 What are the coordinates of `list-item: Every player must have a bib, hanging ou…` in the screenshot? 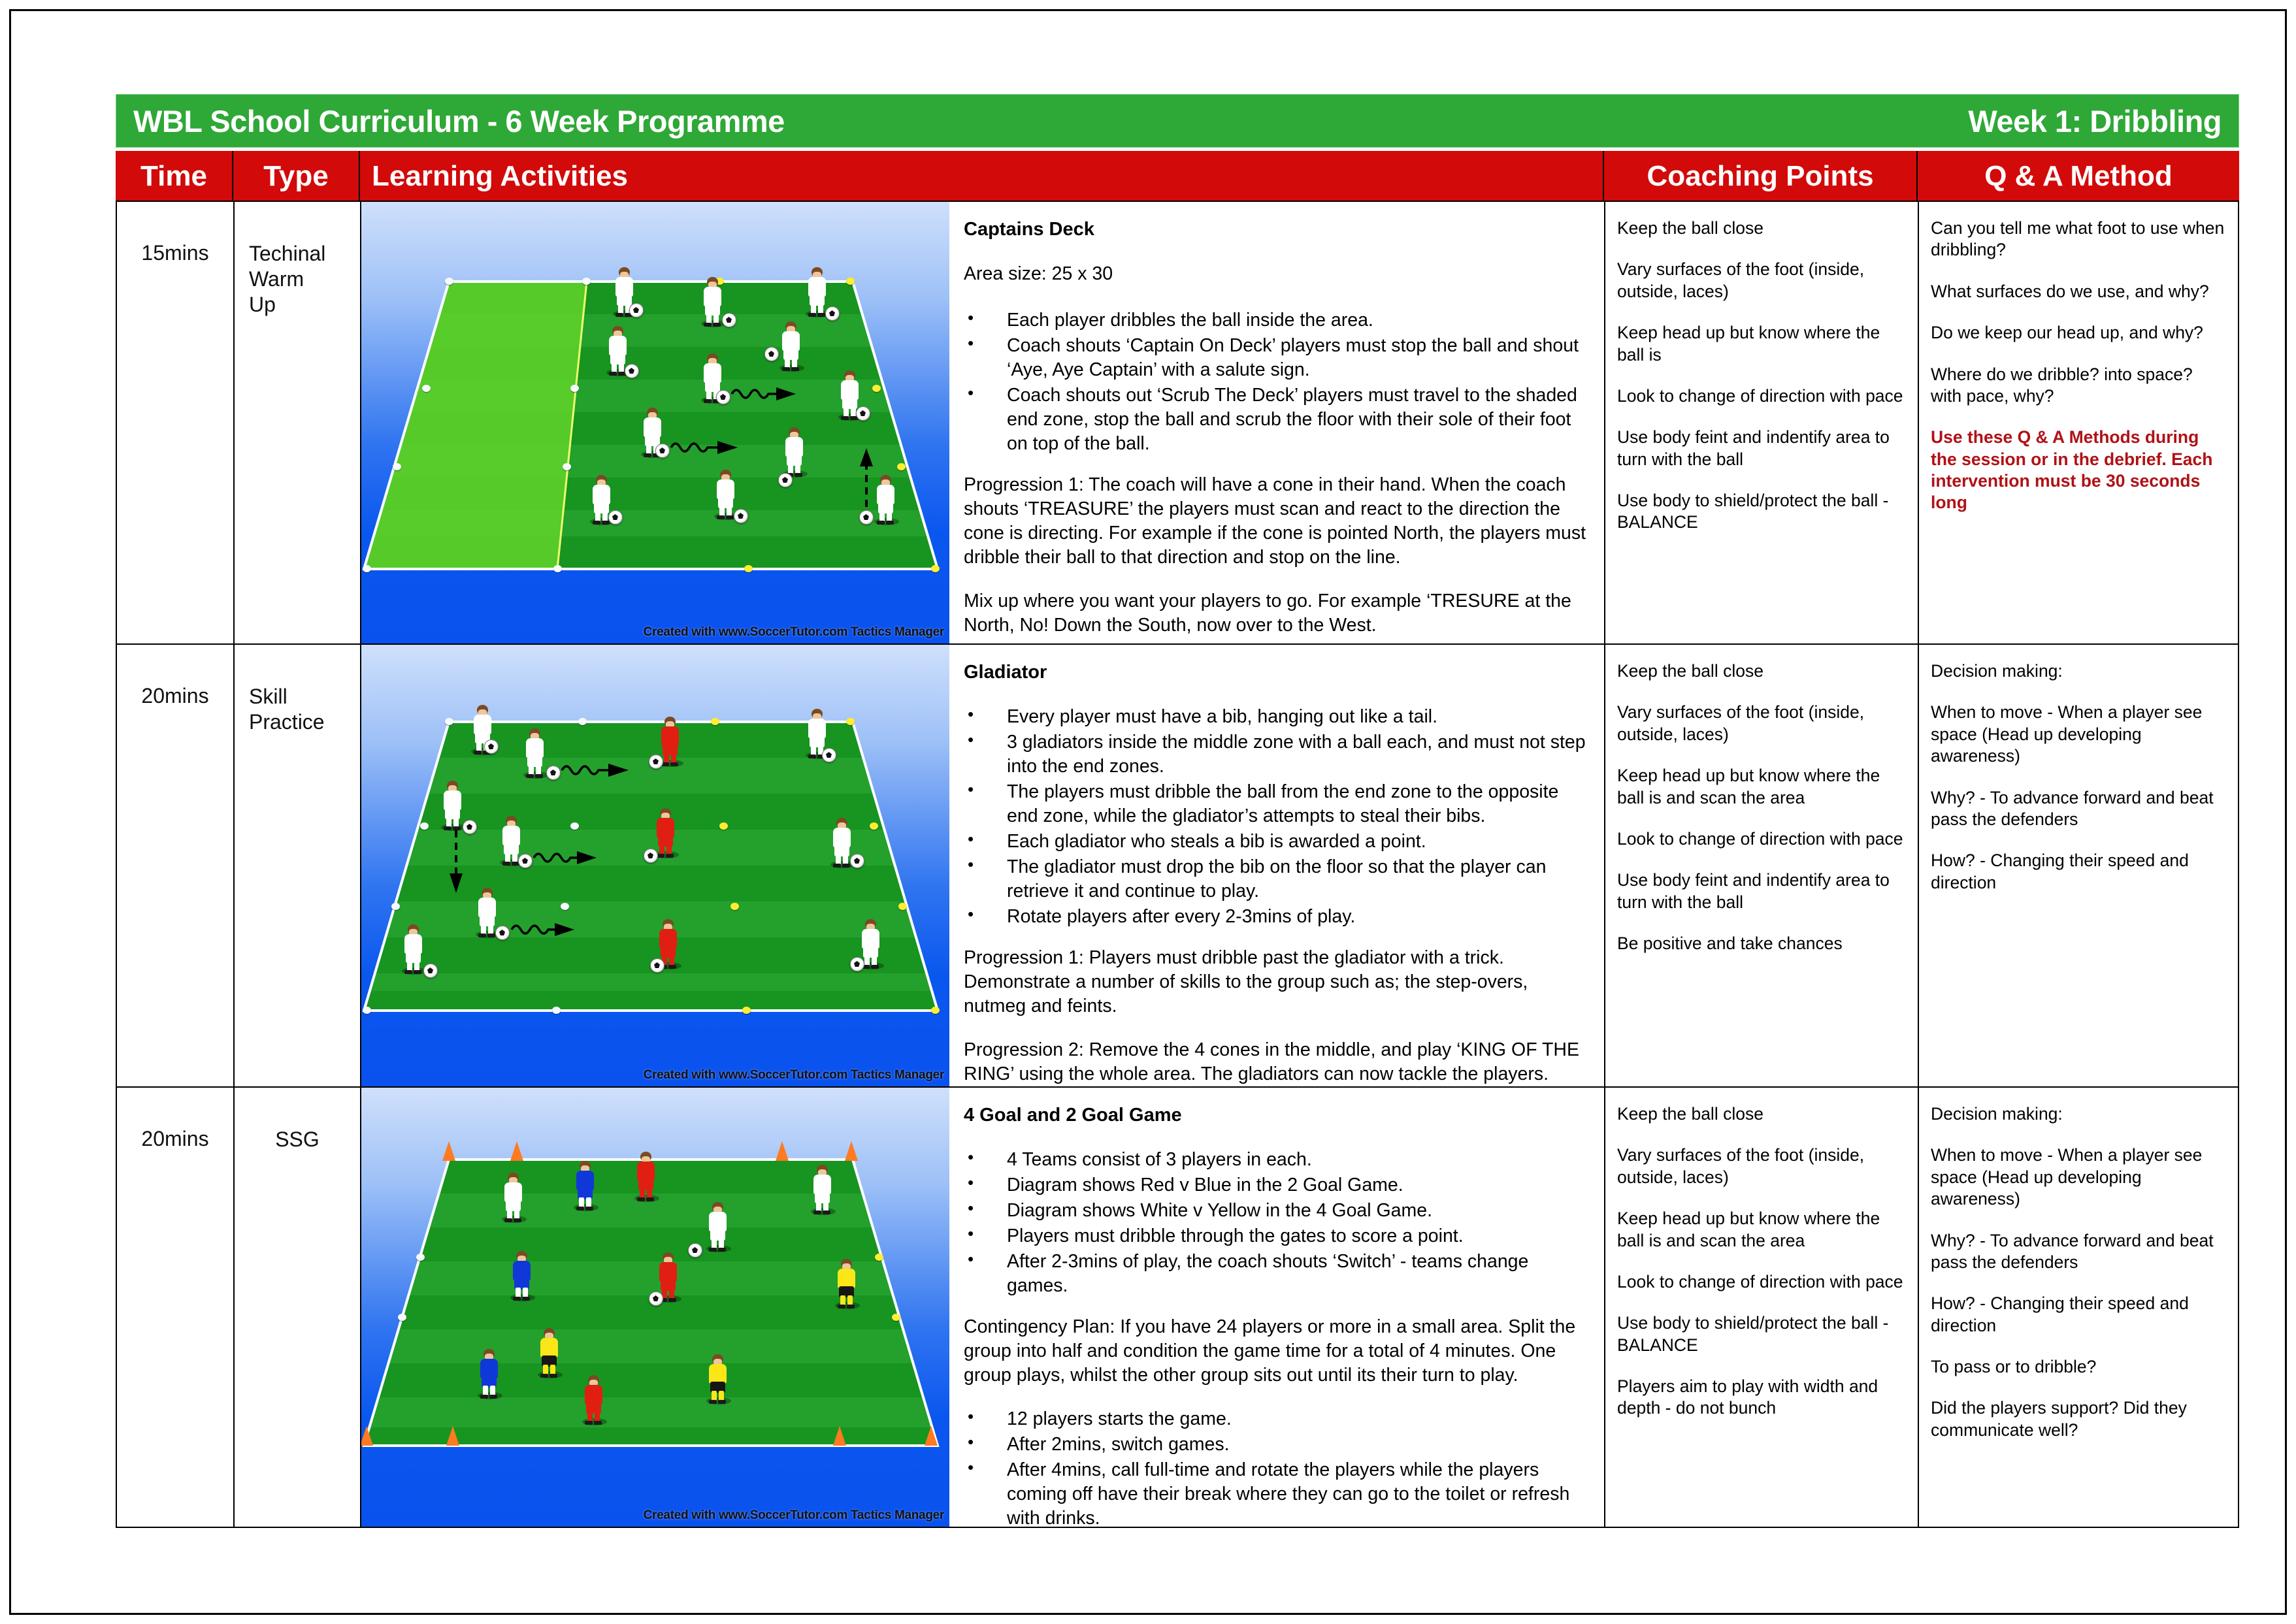 It's located at (1277, 716).